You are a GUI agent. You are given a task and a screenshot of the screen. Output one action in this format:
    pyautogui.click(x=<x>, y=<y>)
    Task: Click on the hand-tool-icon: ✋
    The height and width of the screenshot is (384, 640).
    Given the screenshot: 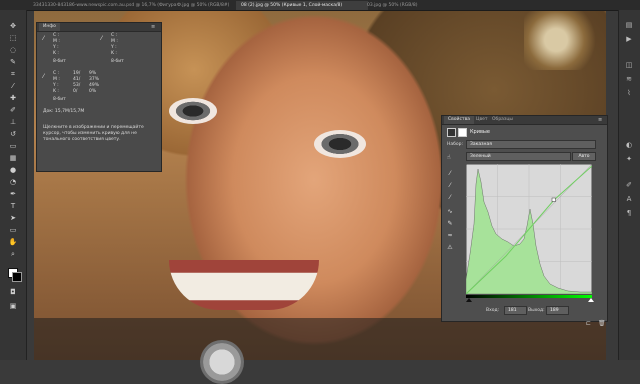 What is the action you would take?
    pyautogui.click(x=13, y=242)
    